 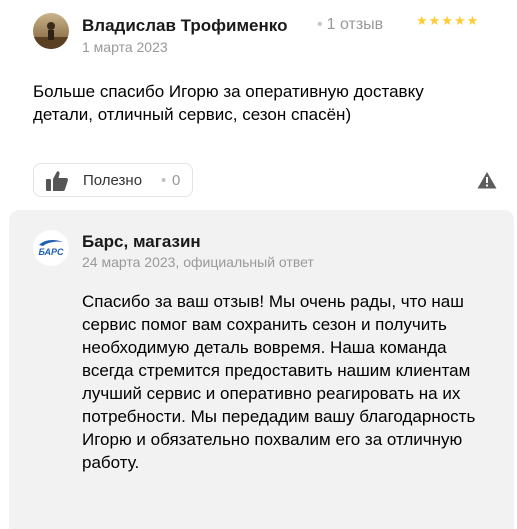 I want to click on rating-stars: ★★★★★, so click(x=448, y=20).